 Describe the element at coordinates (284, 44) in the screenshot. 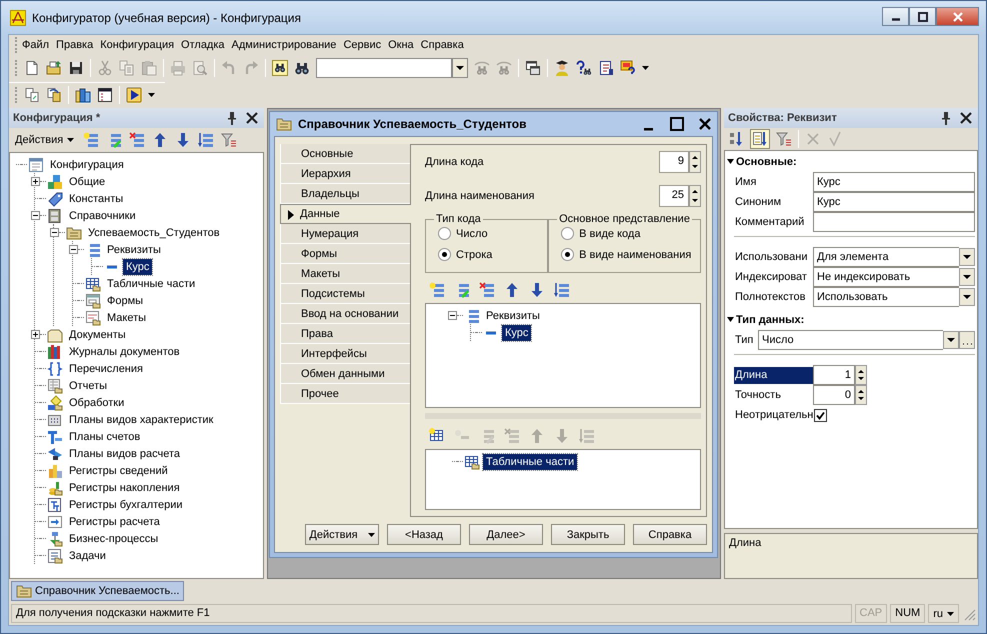

I see `menu-item: Администрирование` at that location.